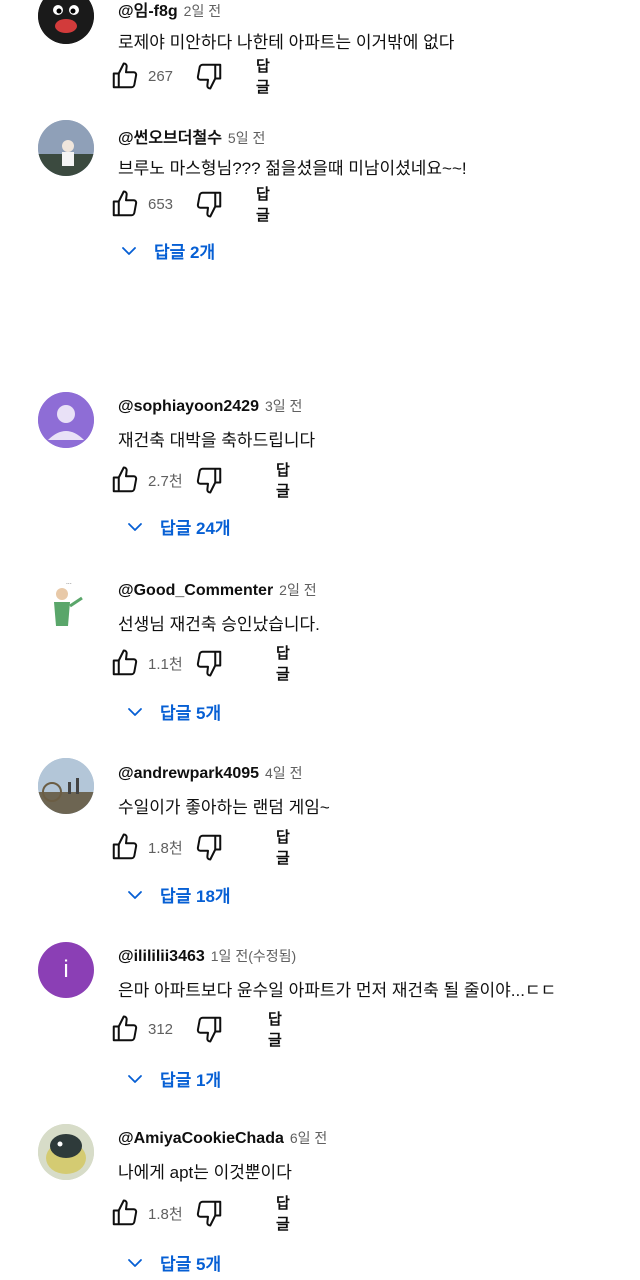 The image size is (640, 1280). I want to click on comment-handle: @임-f8g, so click(148, 11).